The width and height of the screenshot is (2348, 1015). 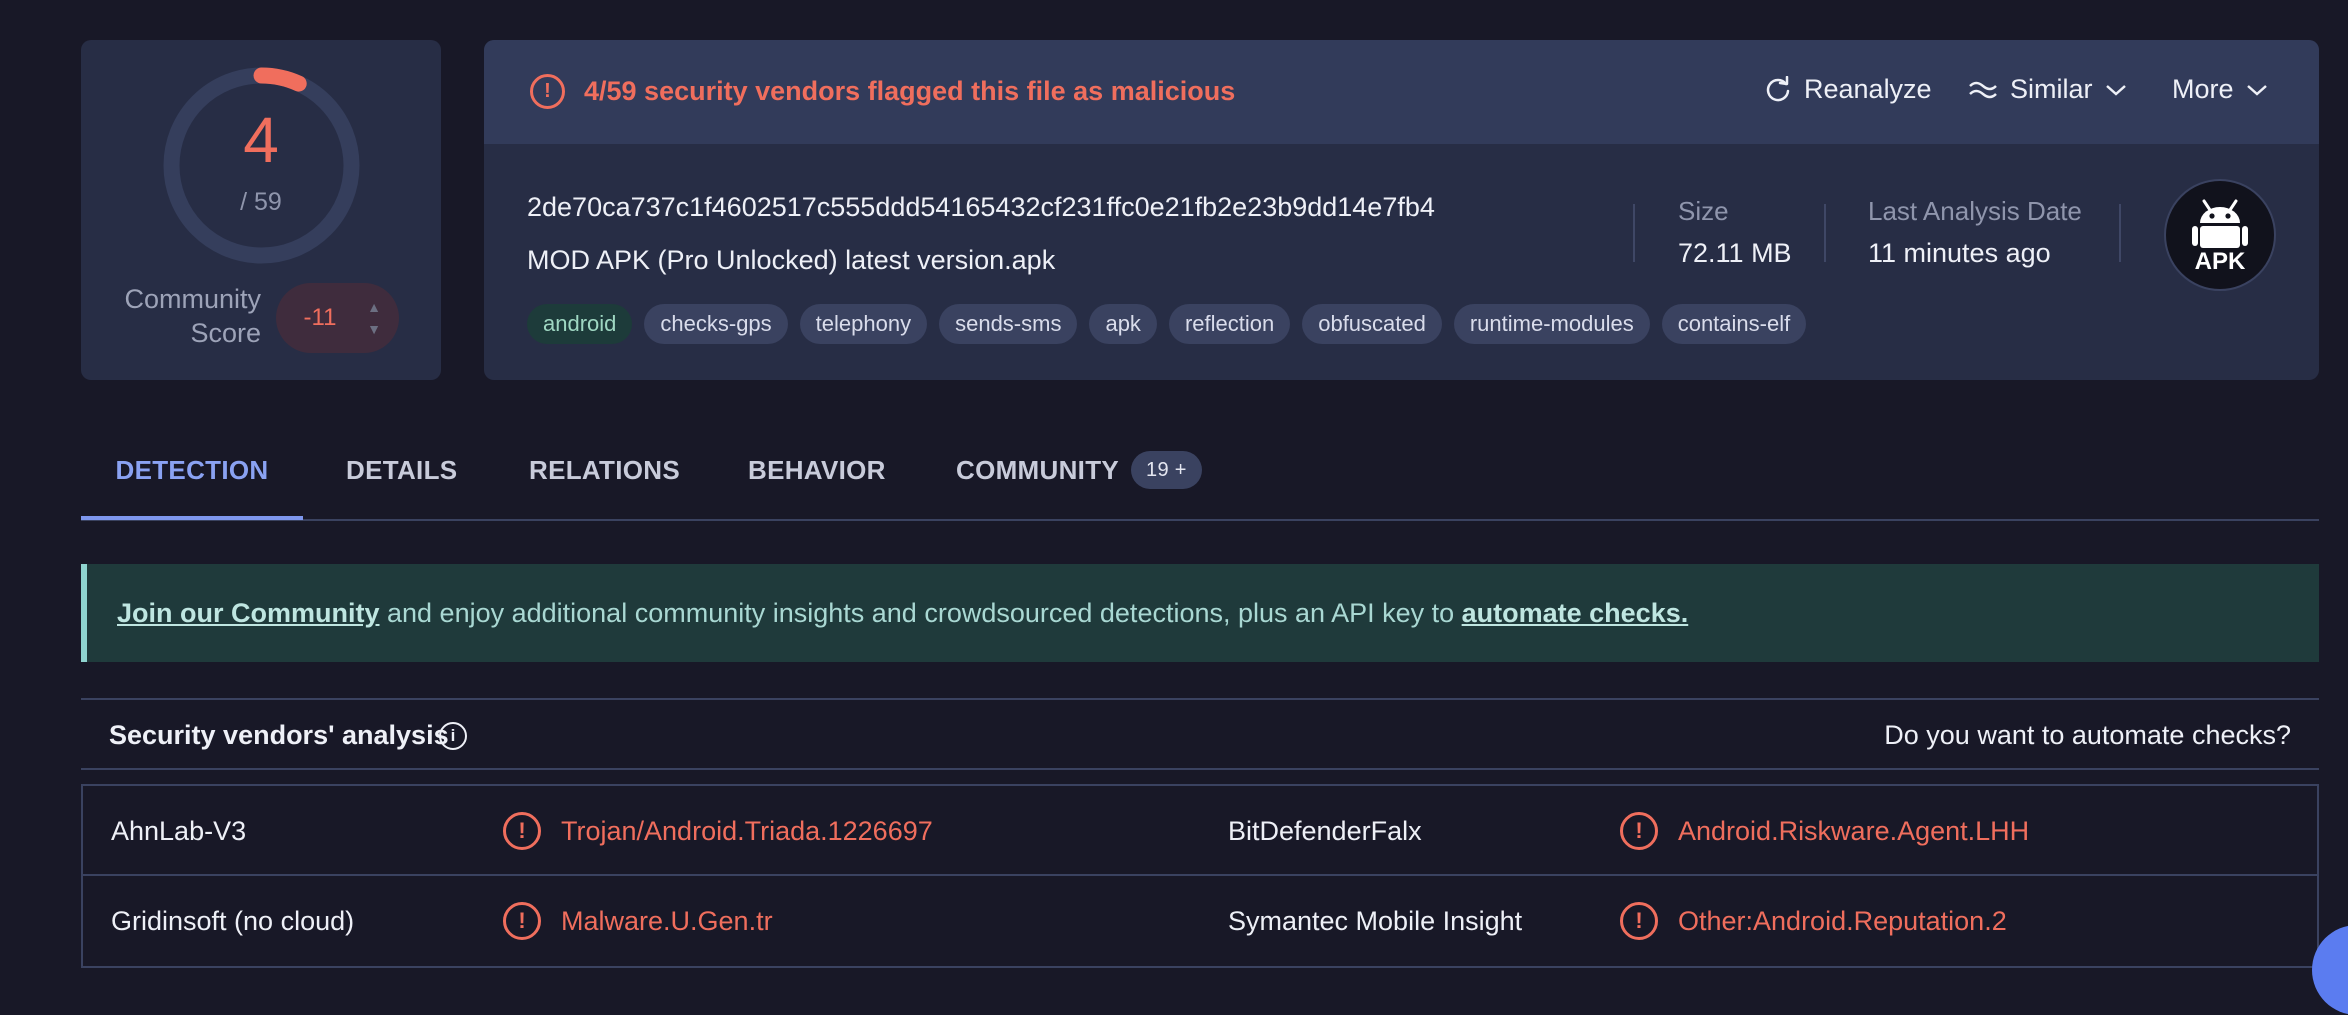 I want to click on tab-behavior: BEHAVIOR, so click(x=817, y=480).